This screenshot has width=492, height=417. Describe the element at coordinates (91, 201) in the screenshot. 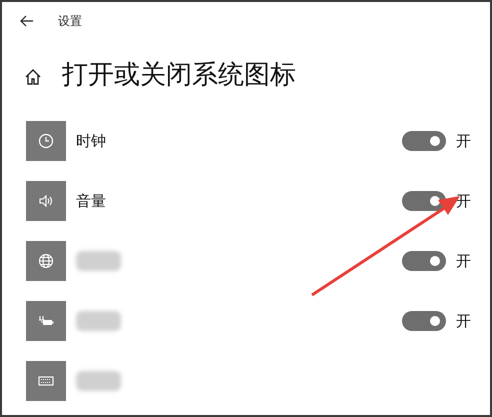

I see `item-label: 音量` at that location.